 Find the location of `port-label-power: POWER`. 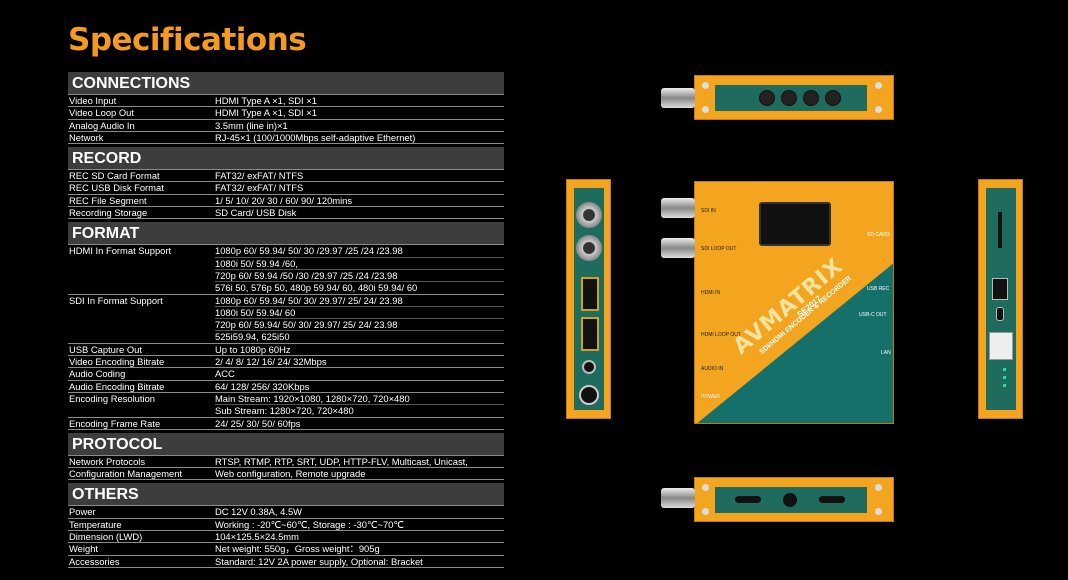

port-label-power: POWER is located at coordinates (710, 397).